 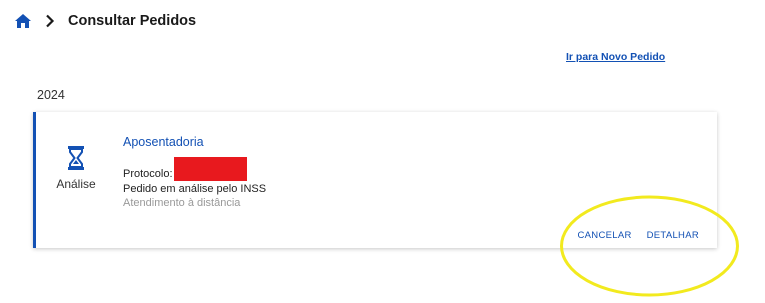 What do you see at coordinates (638, 235) in the screenshot?
I see `card-actions: CANCELAR DETALHAR` at bounding box center [638, 235].